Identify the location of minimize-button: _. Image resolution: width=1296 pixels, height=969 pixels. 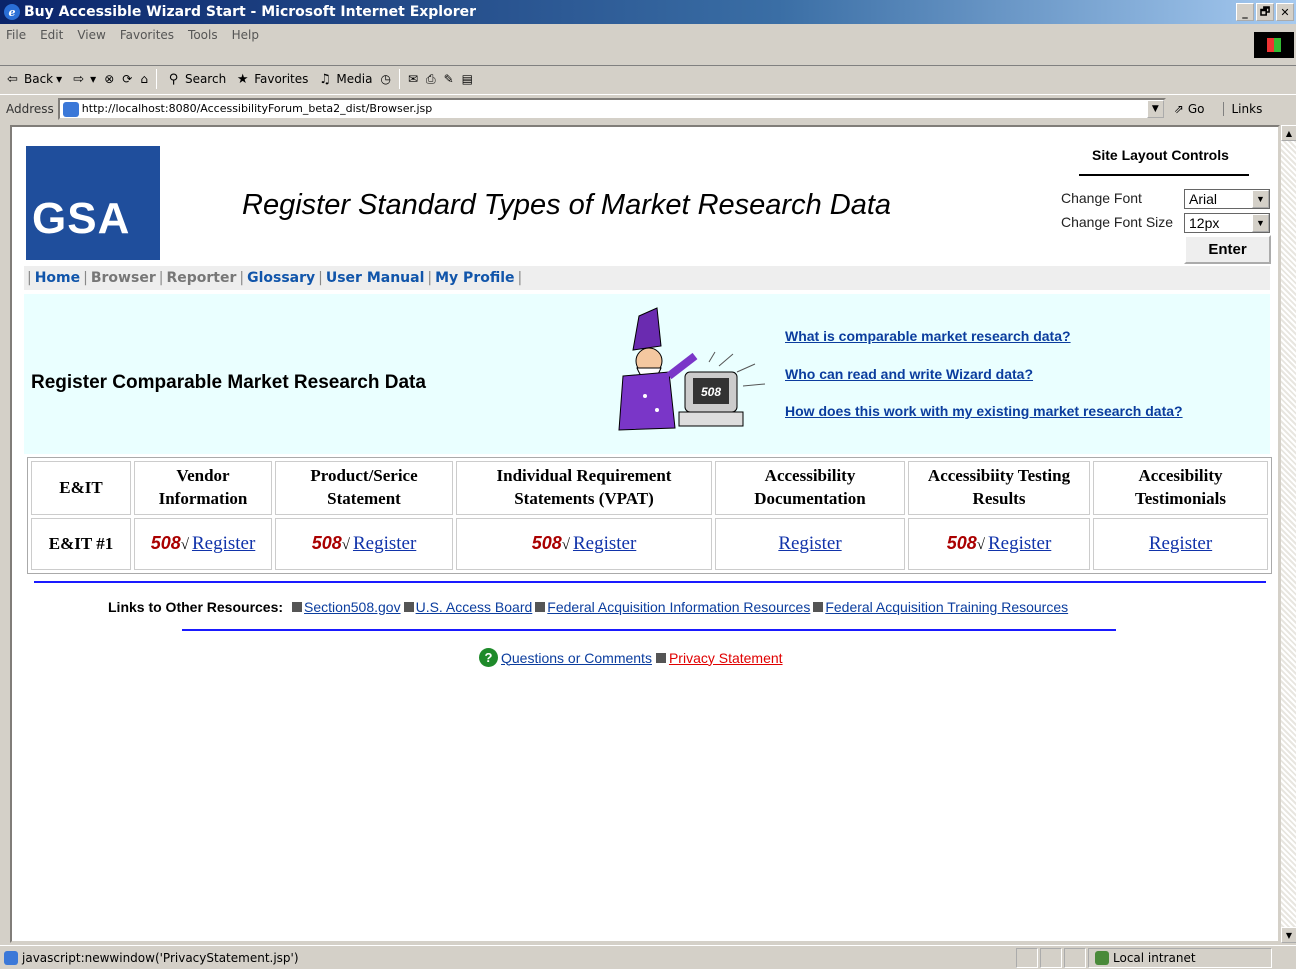
(1245, 12).